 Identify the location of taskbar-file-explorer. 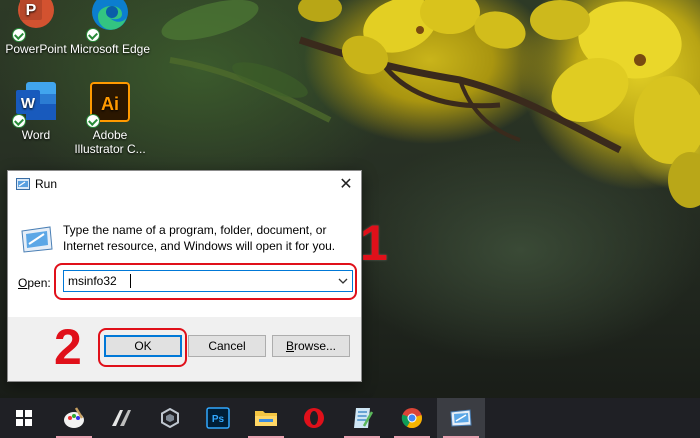
(266, 418).